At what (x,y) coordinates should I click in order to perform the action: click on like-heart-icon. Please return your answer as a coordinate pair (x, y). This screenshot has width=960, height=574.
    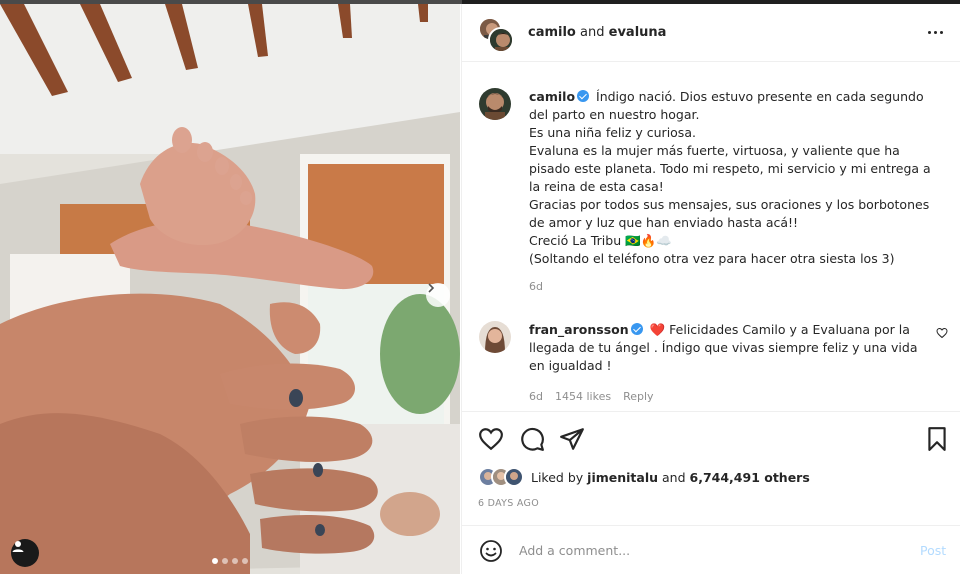
    Looking at the image, I should click on (491, 439).